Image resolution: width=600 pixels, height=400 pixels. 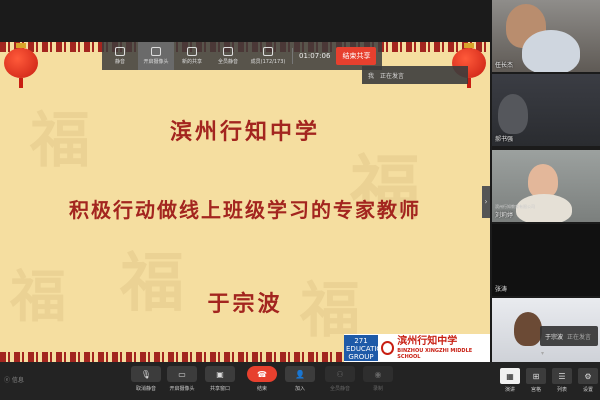 I want to click on toolbar-mute-all-label: 全员静音, so click(x=227, y=62).